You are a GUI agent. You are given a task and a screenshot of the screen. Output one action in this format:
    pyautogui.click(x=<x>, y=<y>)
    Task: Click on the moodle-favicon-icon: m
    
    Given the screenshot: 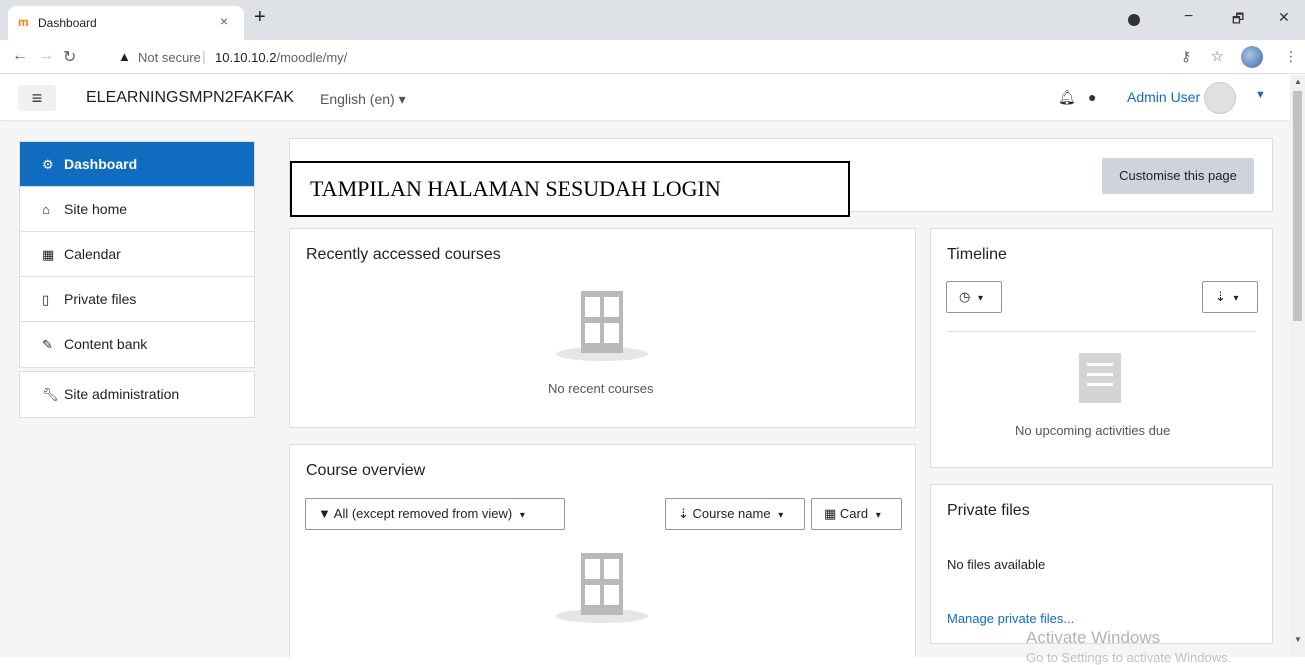 What is the action you would take?
    pyautogui.click(x=23, y=22)
    